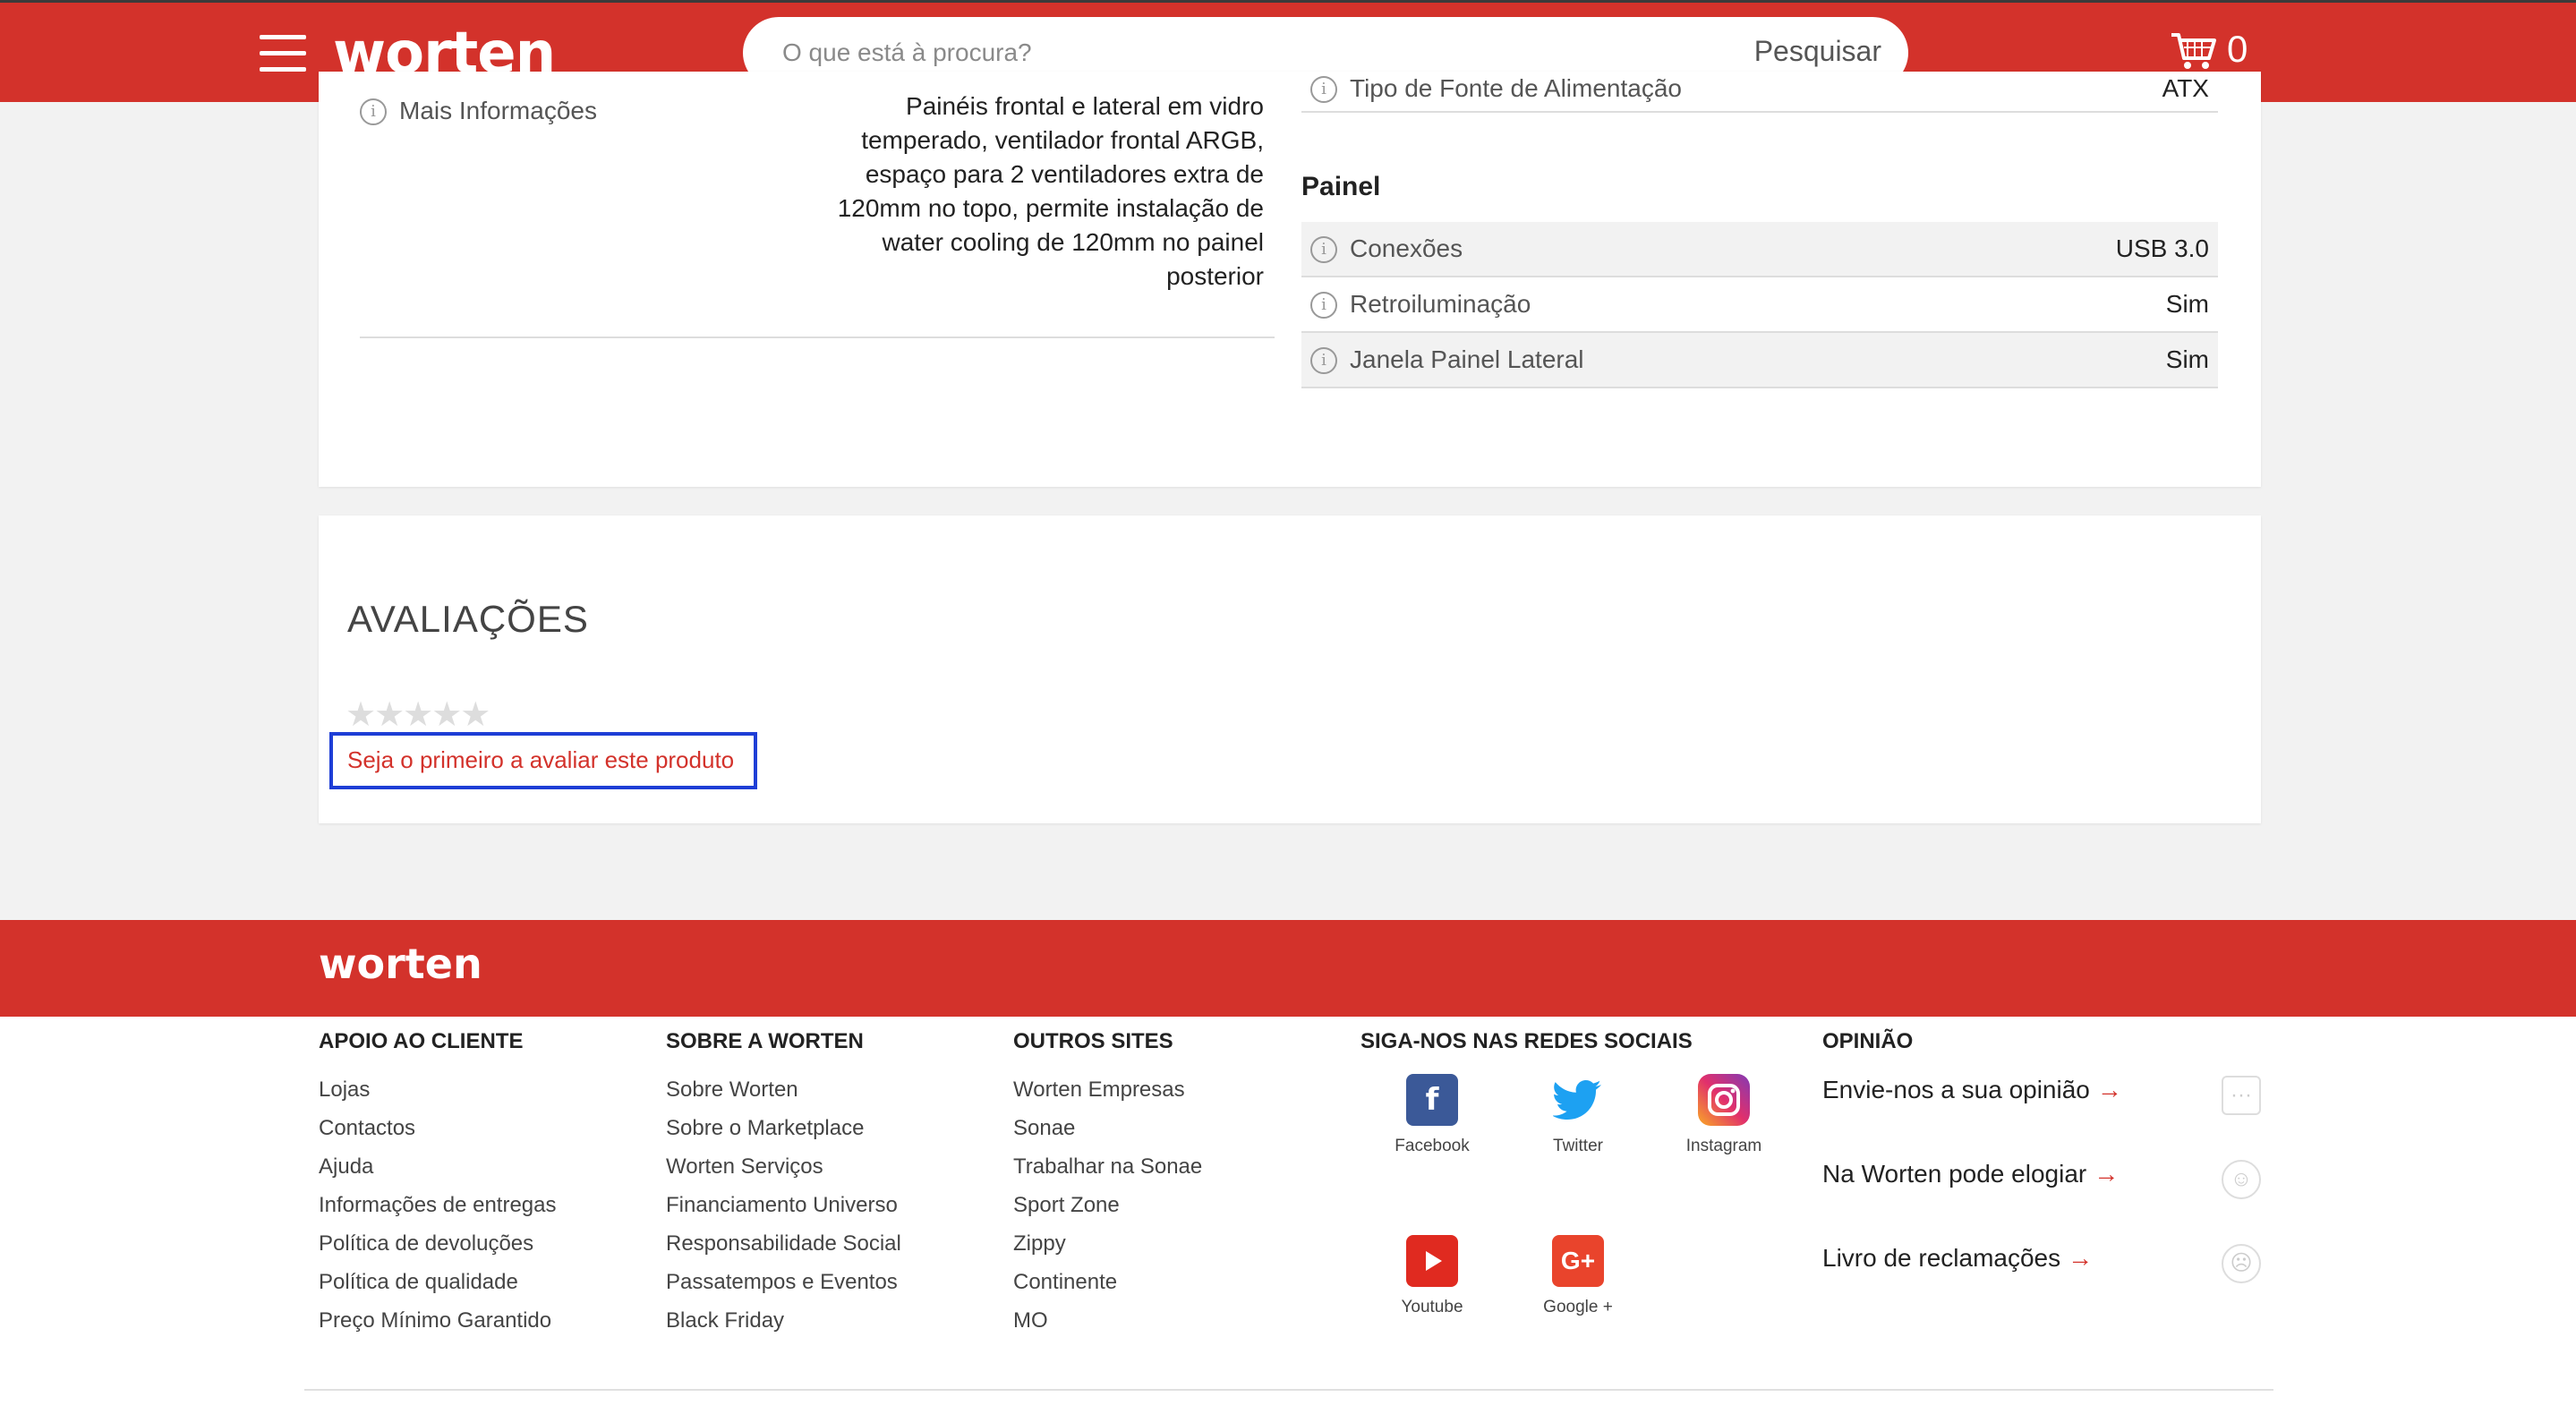 The height and width of the screenshot is (1414, 2576). Describe the element at coordinates (1107, 1089) in the screenshot. I see `footer-link: Worten Empresas` at that location.